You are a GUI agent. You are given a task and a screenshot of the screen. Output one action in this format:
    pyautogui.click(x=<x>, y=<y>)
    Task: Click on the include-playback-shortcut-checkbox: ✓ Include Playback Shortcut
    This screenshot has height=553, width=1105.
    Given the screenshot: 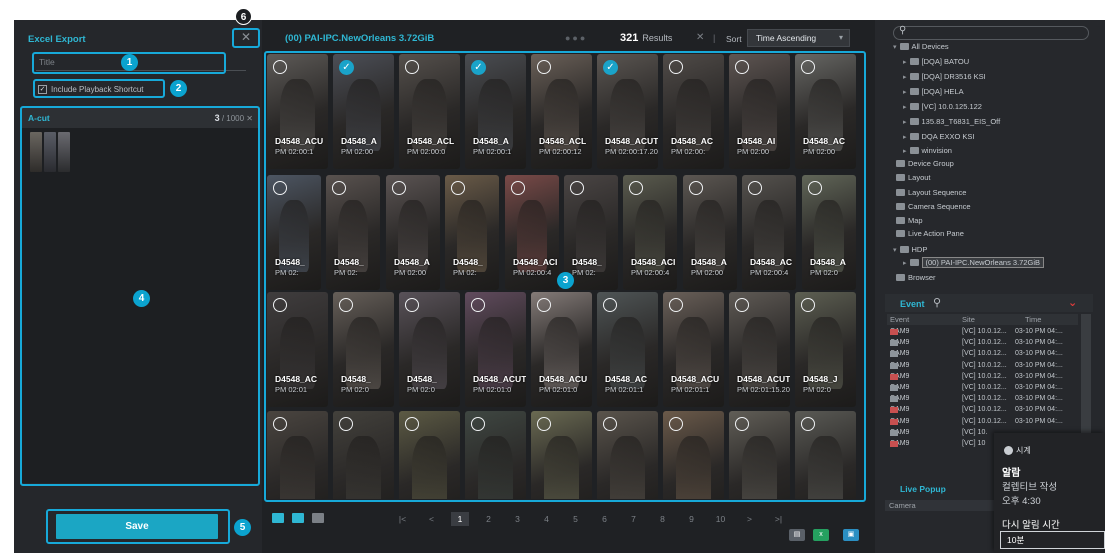 What is the action you would take?
    pyautogui.click(x=91, y=89)
    